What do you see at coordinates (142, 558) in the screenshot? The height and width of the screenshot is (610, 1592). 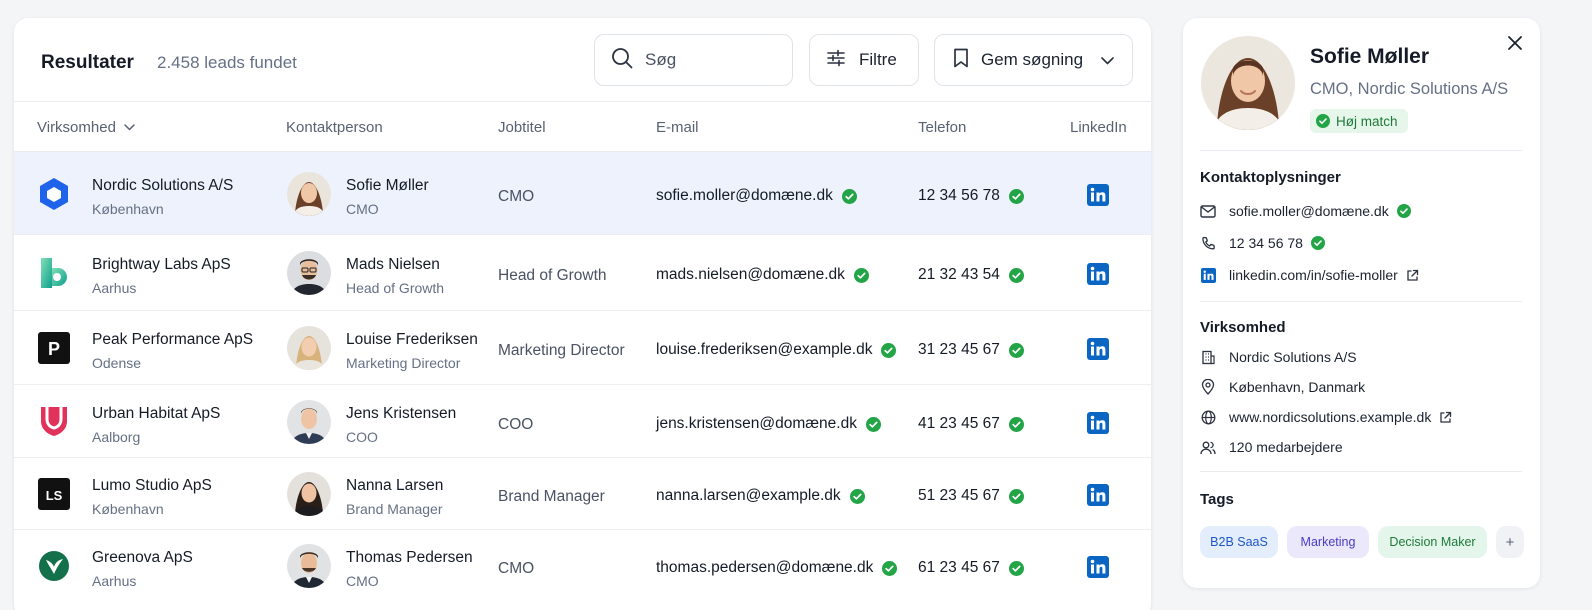 I see `company-name: Greenova ApS` at bounding box center [142, 558].